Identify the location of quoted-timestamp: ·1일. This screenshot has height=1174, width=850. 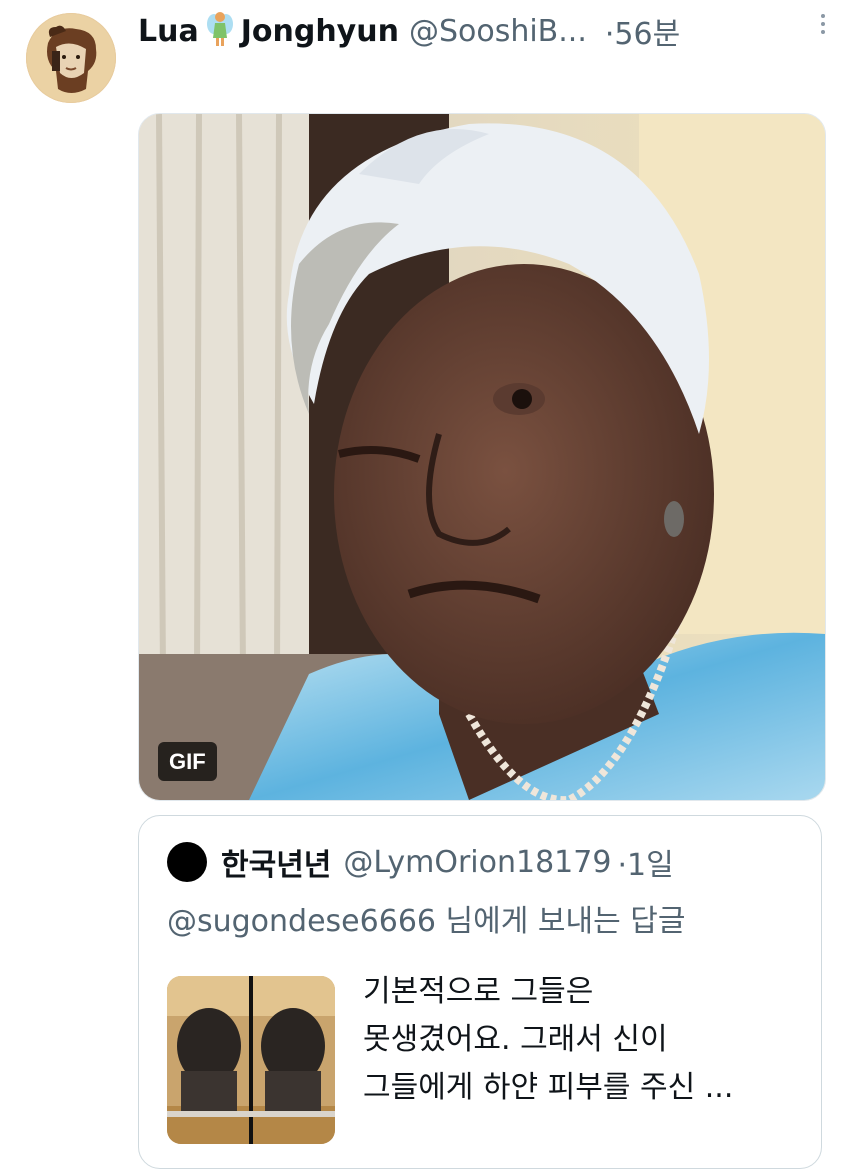
(645, 862).